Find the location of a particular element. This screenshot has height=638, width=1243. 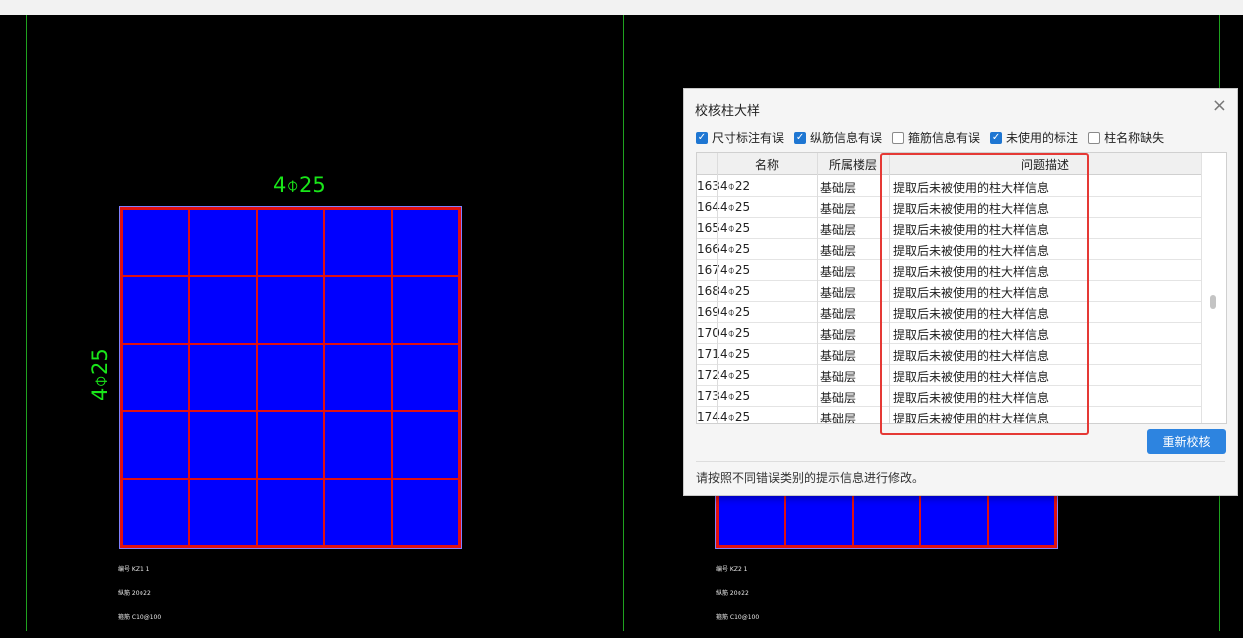

note-line: 编号 KZ1 1 is located at coordinates (134, 569).